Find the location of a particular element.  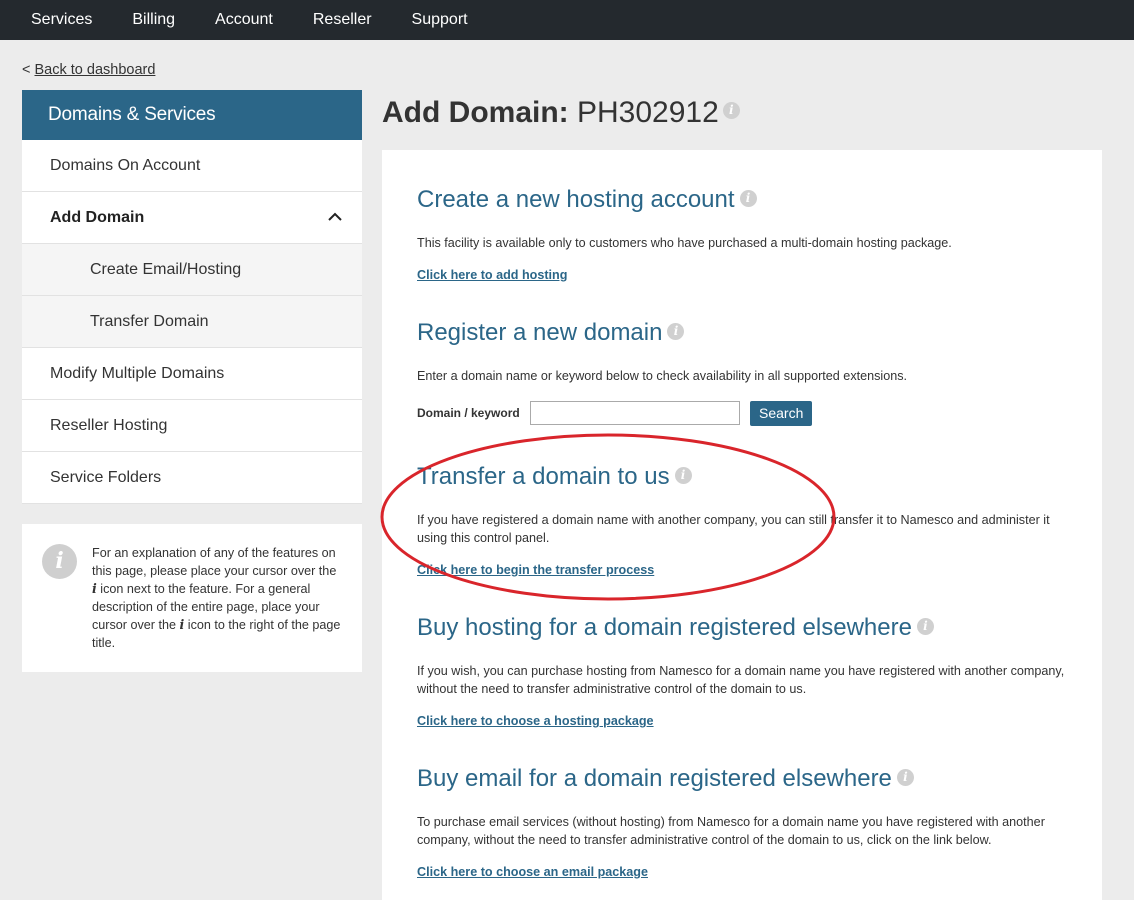

sidebar-item-reseller-hosting: Reseller Hosting is located at coordinates (192, 426).